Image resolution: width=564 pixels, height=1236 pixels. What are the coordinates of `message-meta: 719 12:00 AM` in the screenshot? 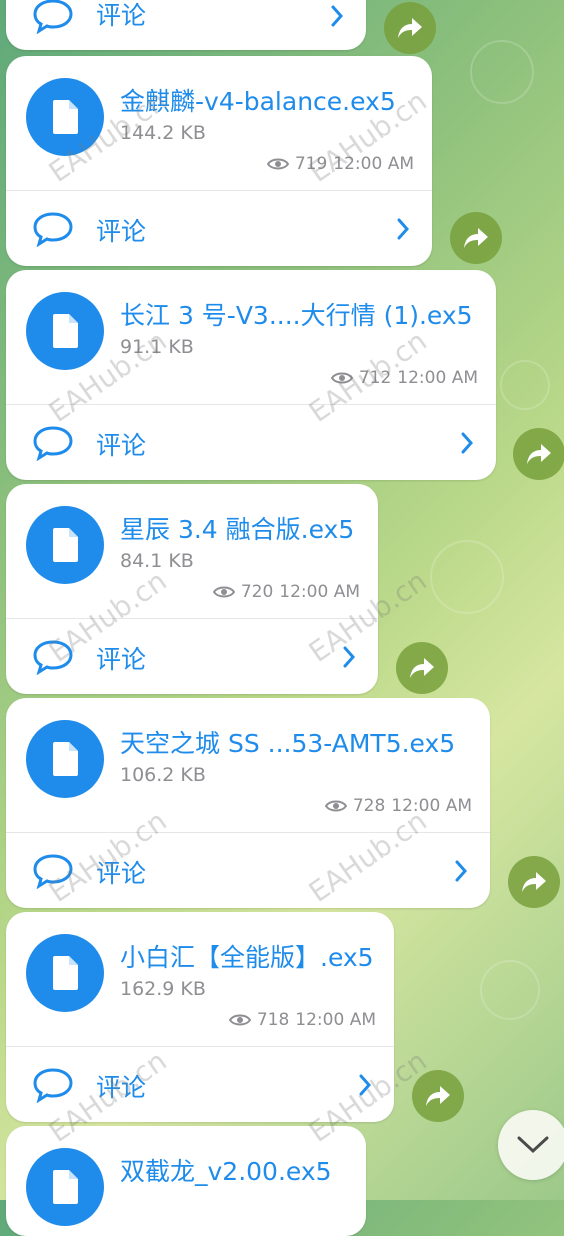 It's located at (340, 164).